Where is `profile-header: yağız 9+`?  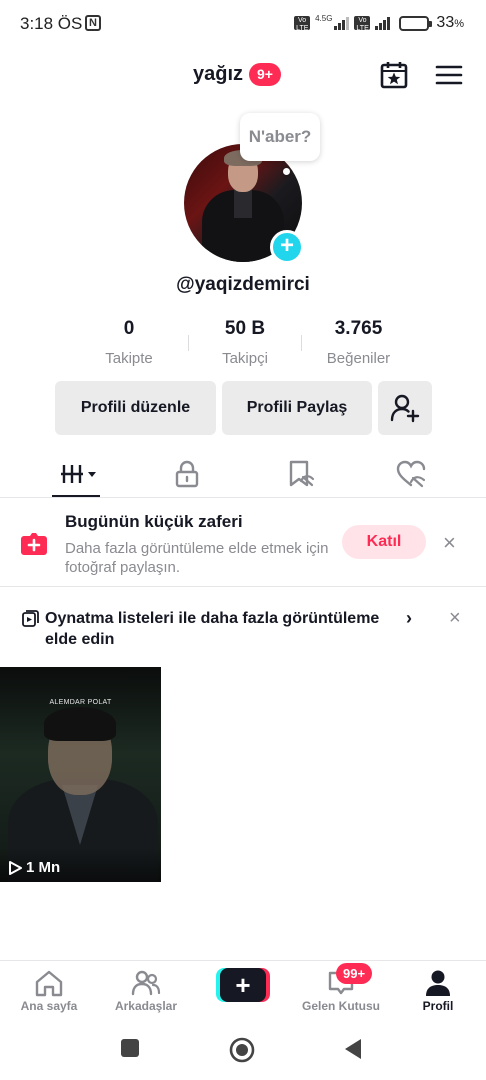 profile-header: yağız 9+ is located at coordinates (243, 75).